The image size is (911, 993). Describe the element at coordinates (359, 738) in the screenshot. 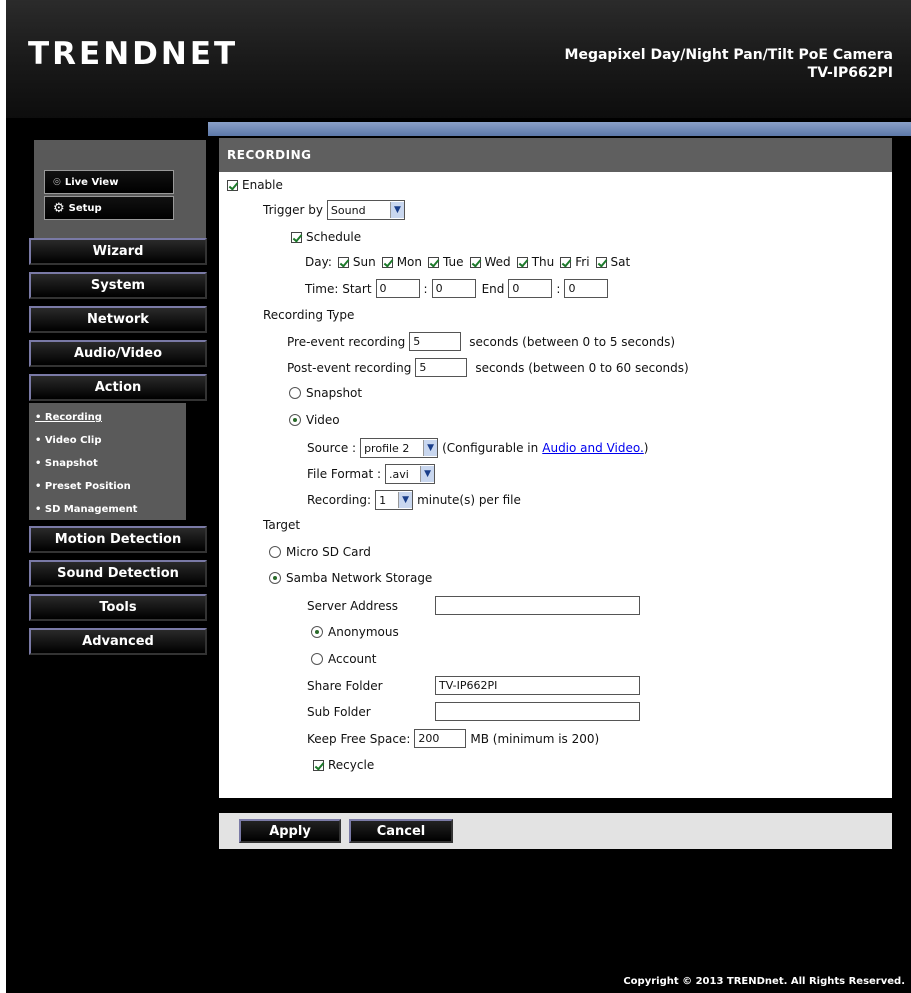

I see `keep-free-space-label: Keep Free Space:` at that location.